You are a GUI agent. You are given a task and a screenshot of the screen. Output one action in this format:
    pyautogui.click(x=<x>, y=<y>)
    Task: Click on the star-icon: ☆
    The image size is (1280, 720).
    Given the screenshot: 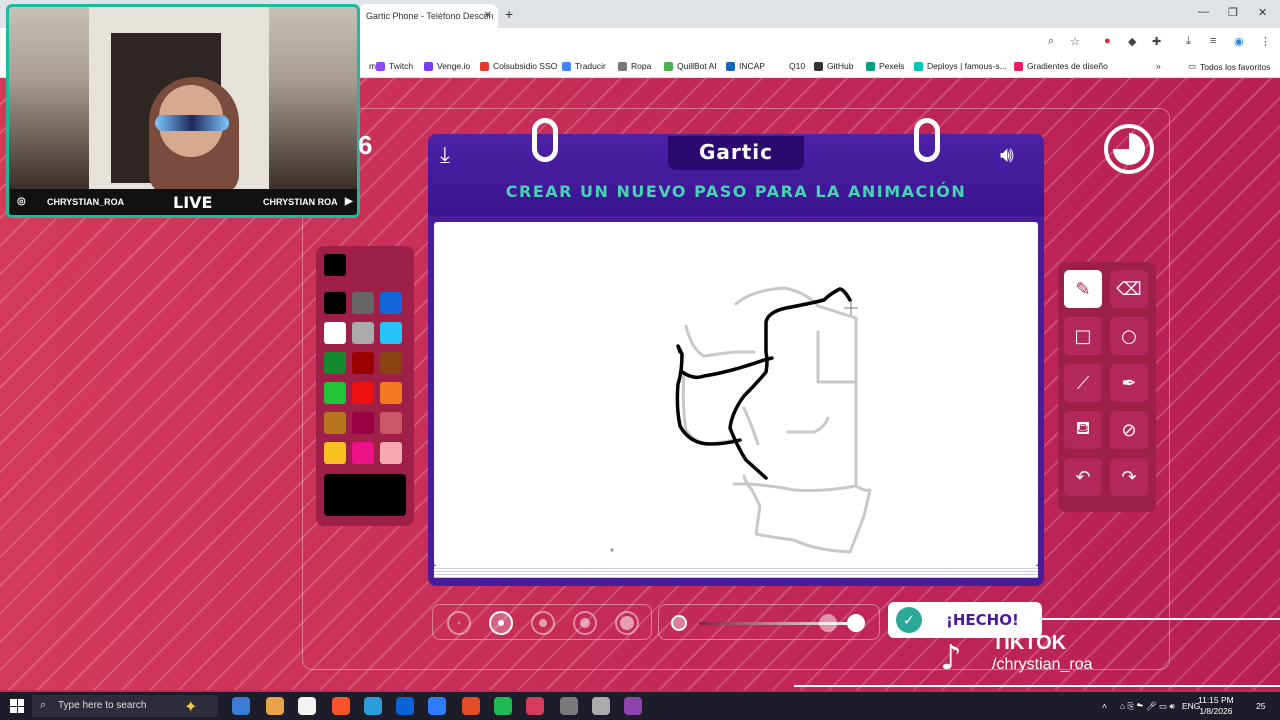 What is the action you would take?
    pyautogui.click(x=1075, y=41)
    